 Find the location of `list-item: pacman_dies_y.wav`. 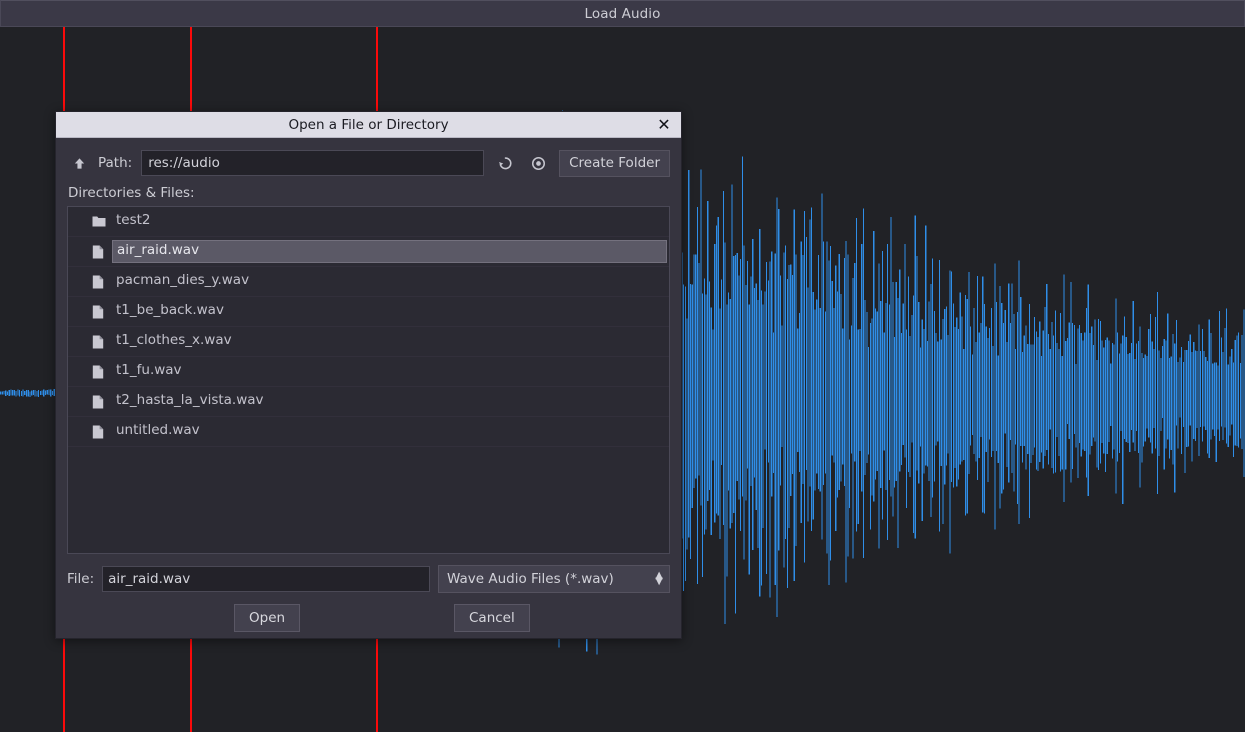

list-item: pacman_dies_y.wav is located at coordinates (368, 282).